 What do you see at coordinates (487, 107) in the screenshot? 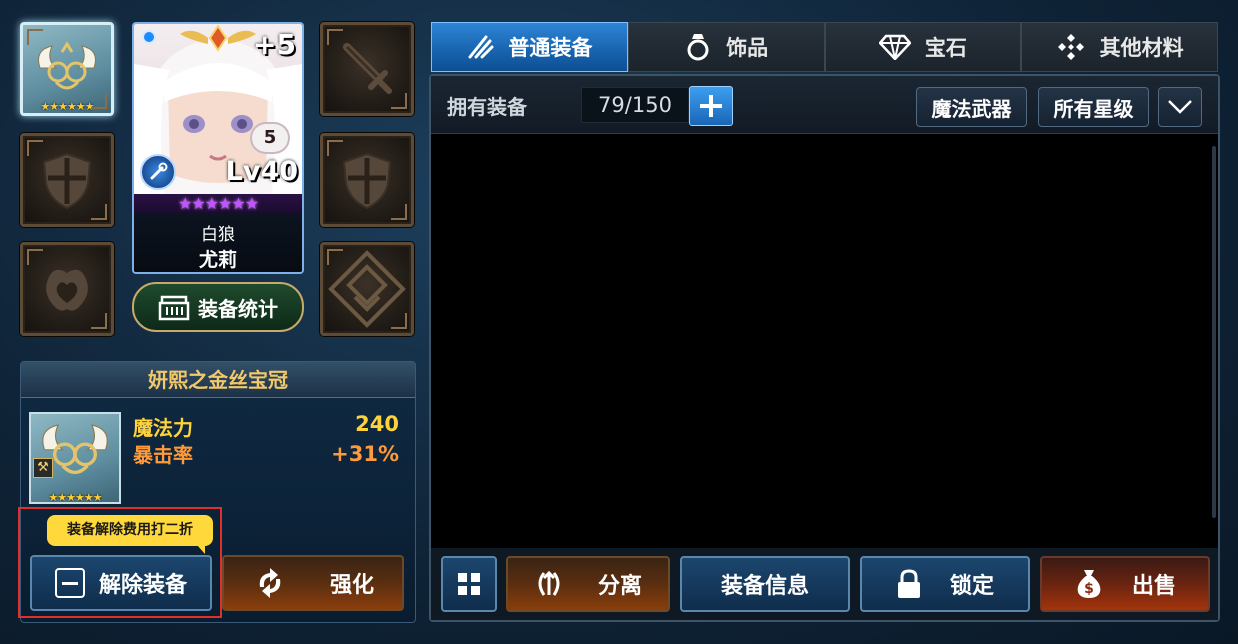
I see `owned-equipment-label: 拥有装备` at bounding box center [487, 107].